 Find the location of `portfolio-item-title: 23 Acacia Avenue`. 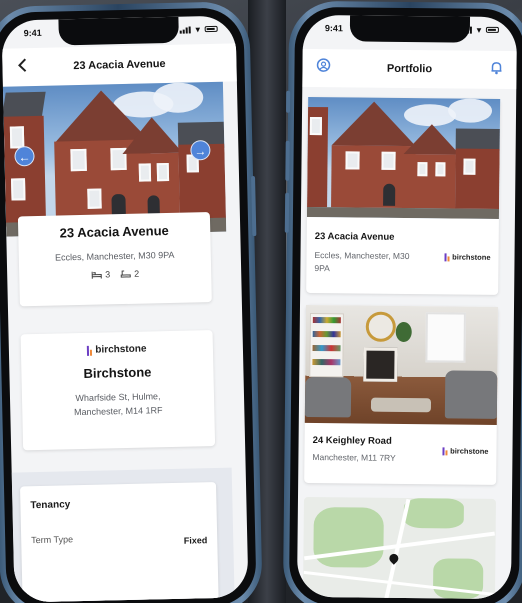

portfolio-item-title: 23 Acacia Avenue is located at coordinates (354, 237).